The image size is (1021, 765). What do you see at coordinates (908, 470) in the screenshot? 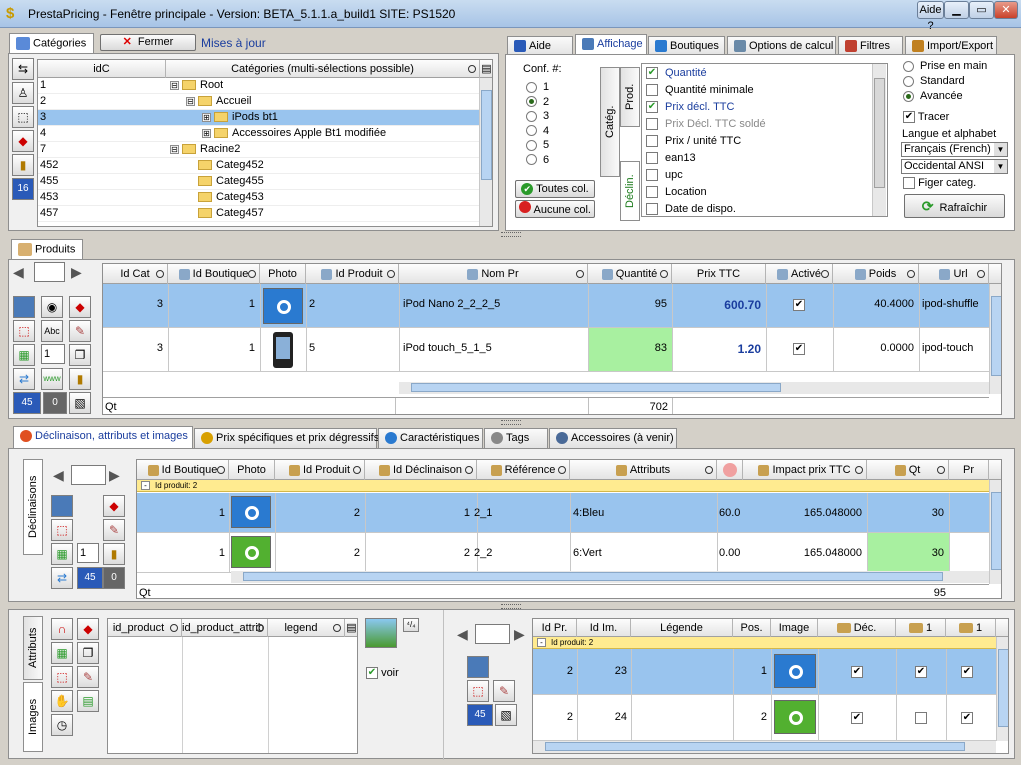
I see `variant-col-8: Qt` at bounding box center [908, 470].